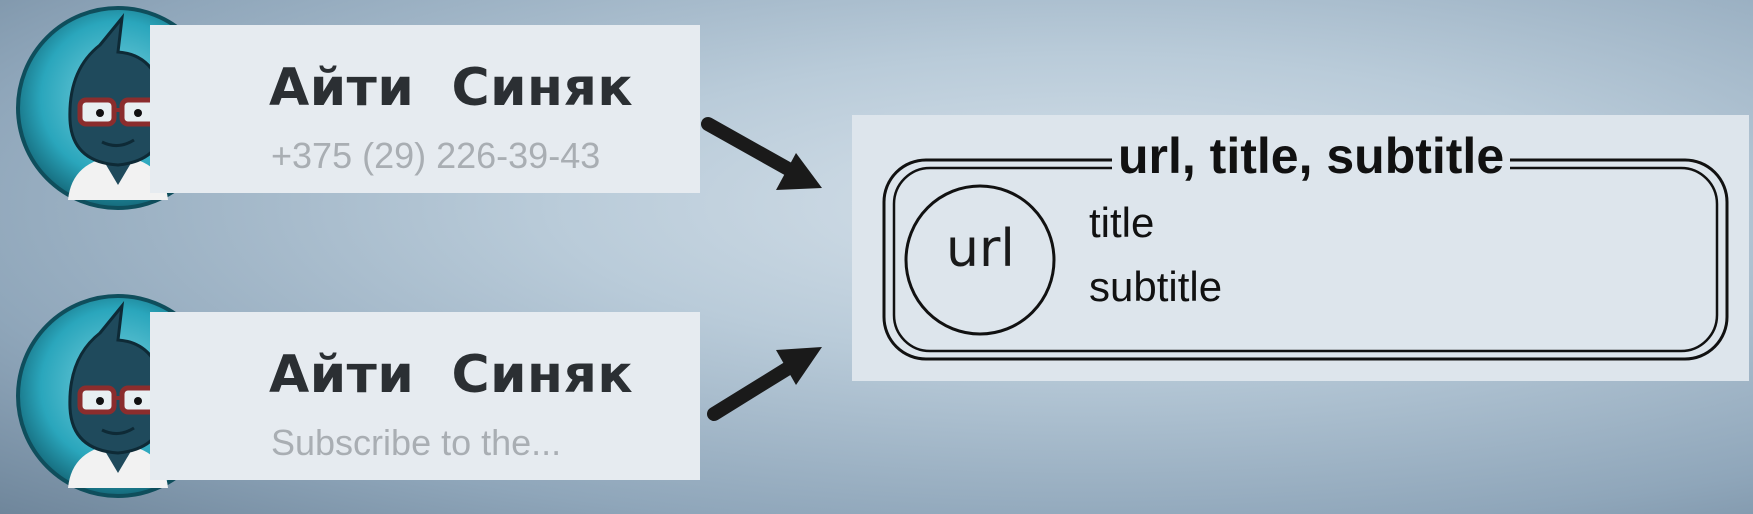  Describe the element at coordinates (764, 384) in the screenshot. I see `arrow-bottom-icon` at that location.